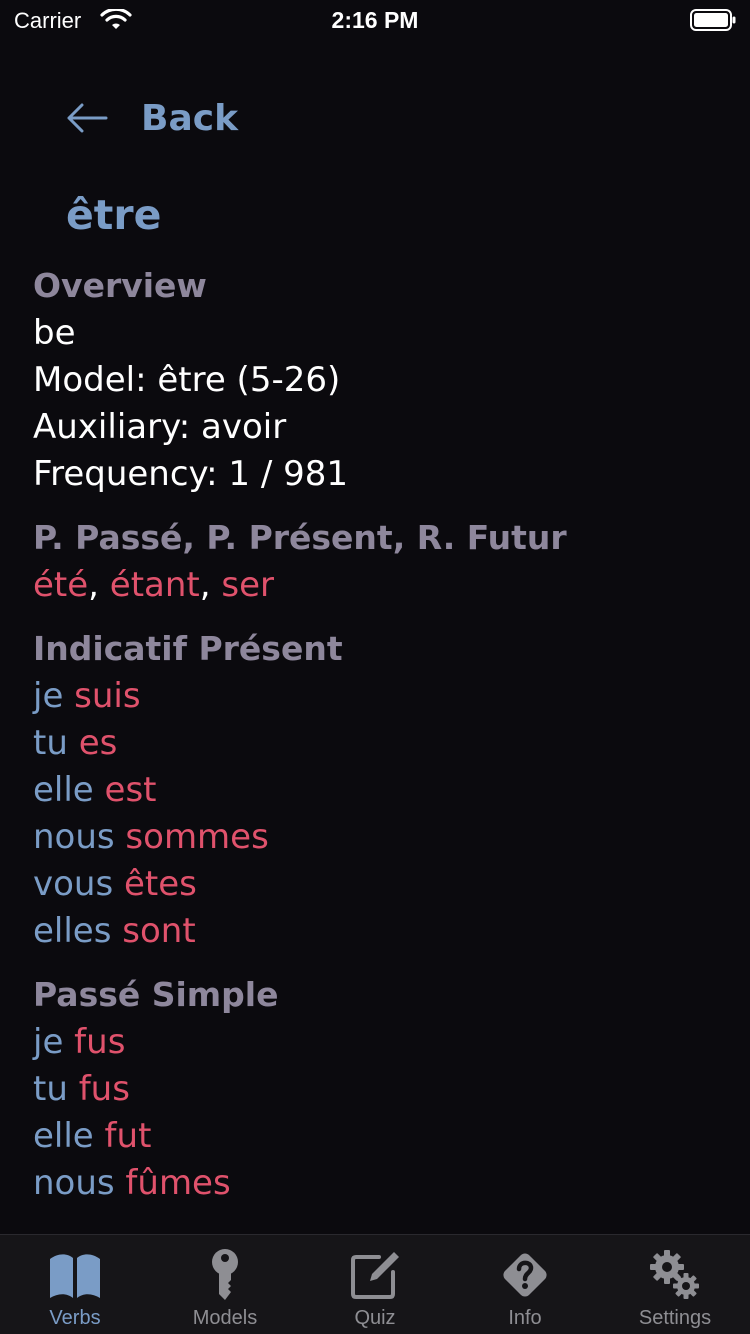 The image size is (750, 1334). I want to click on tab-quiz: Quiz, so click(375, 1284).